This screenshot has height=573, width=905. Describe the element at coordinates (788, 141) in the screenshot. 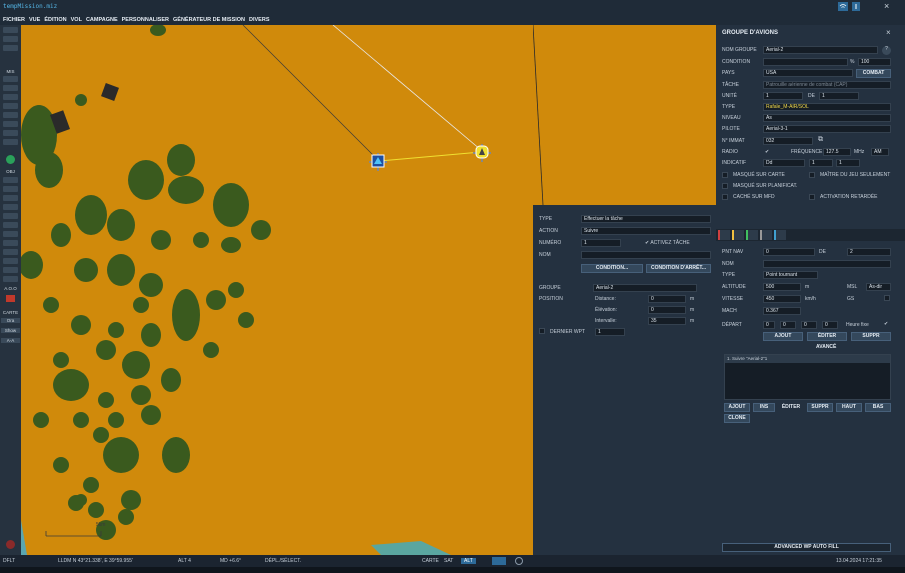

I see `nimmat-field: 032` at that location.